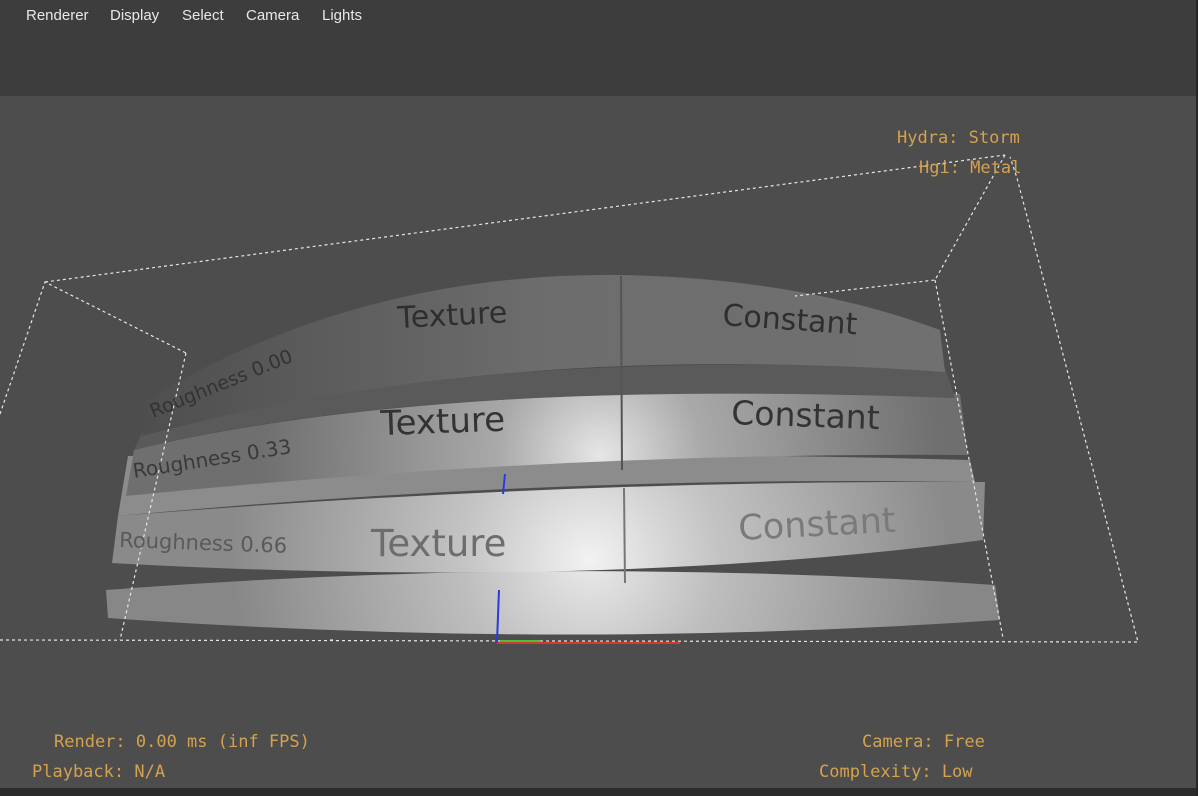 This screenshot has width=1198, height=796. I want to click on hud-playback: Playback: N/A, so click(99, 772).